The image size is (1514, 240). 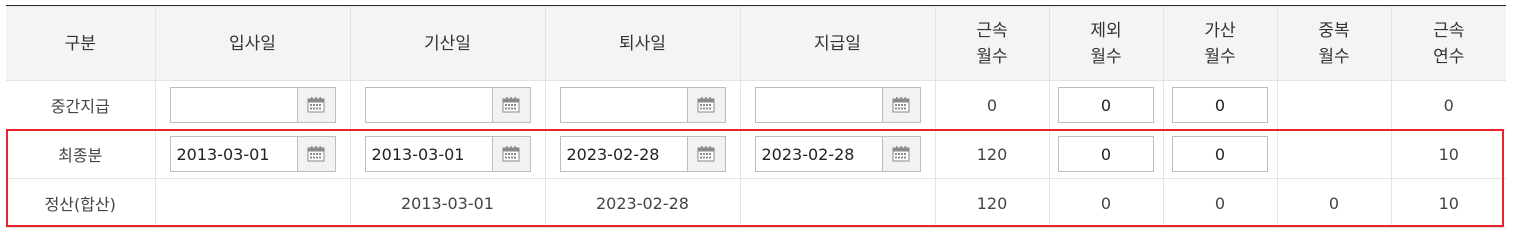 What do you see at coordinates (992, 154) in the screenshot?
I see `final-service-months: 120` at bounding box center [992, 154].